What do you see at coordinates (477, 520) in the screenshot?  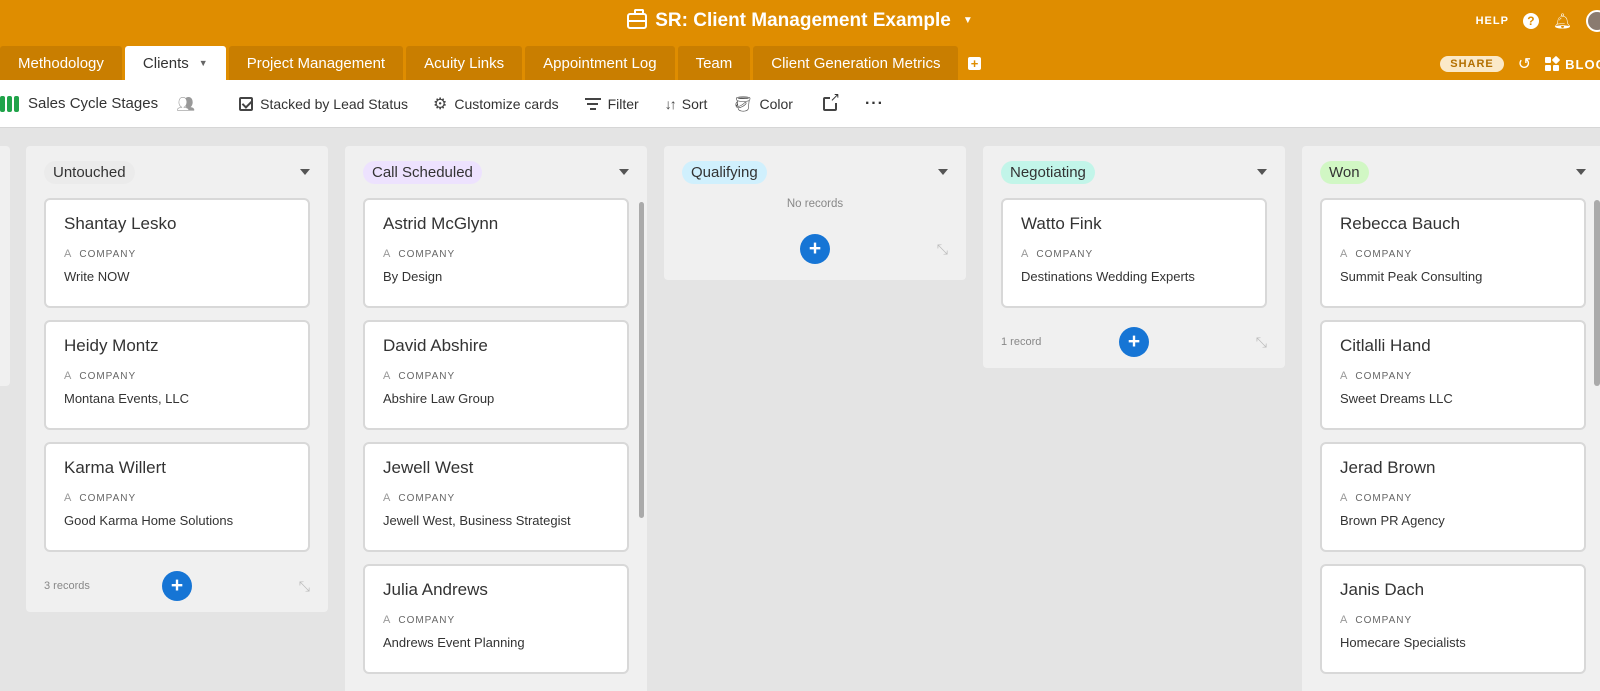 I see `card-company: Jewell West, Business Strategist` at bounding box center [477, 520].